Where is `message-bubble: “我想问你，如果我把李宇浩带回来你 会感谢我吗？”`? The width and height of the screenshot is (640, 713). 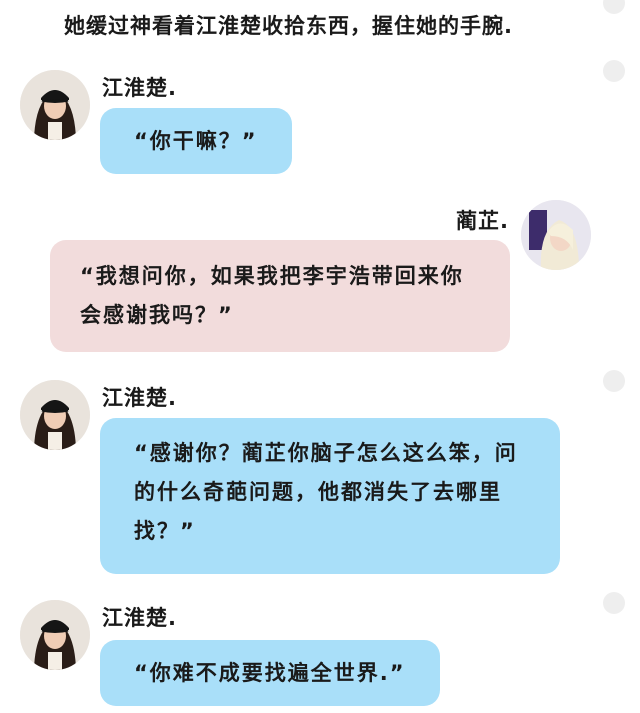 message-bubble: “我想问你，如果我把李宇浩带回来你 会感谢我吗？” is located at coordinates (280, 296).